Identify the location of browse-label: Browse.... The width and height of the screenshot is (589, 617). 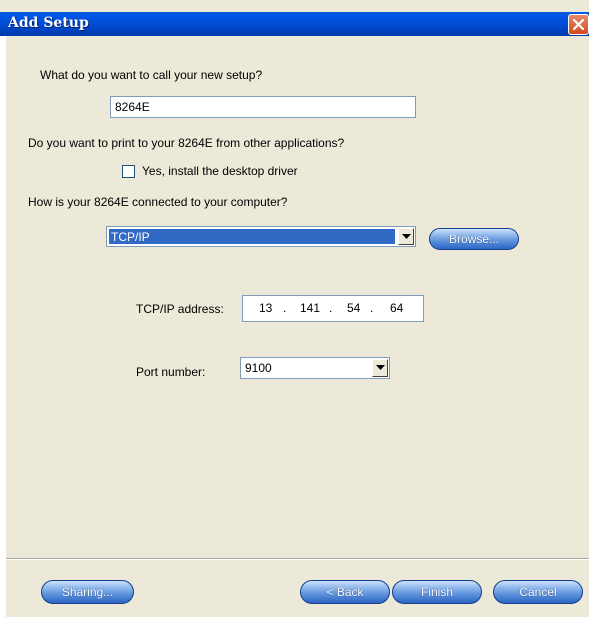
(473, 239).